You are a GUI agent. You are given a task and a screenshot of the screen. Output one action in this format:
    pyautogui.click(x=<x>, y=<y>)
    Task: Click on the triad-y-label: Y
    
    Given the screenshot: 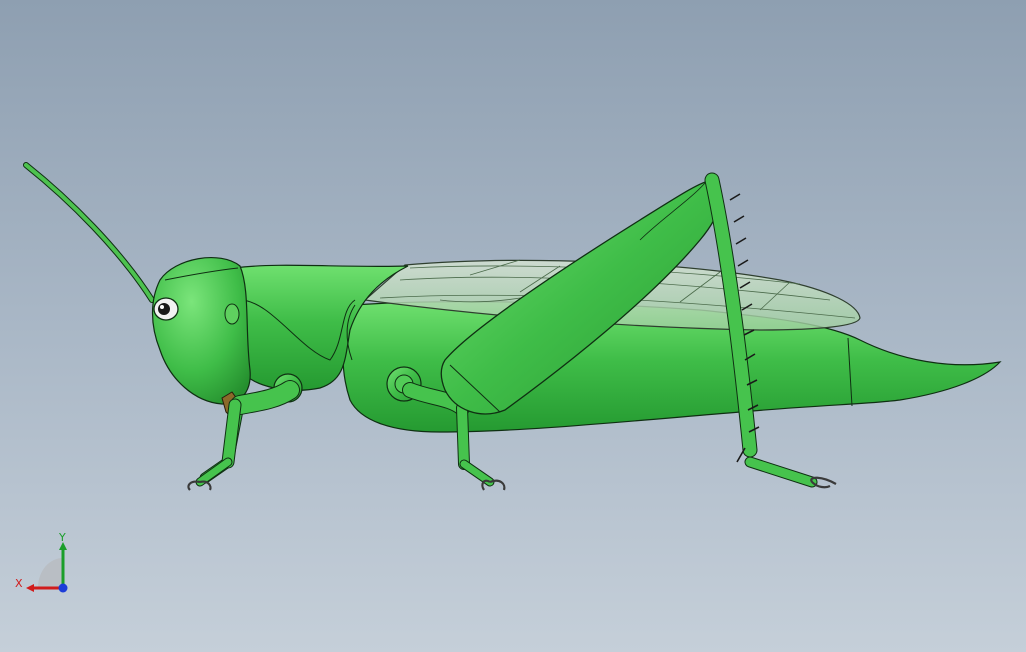 What is the action you would take?
    pyautogui.click(x=62, y=537)
    